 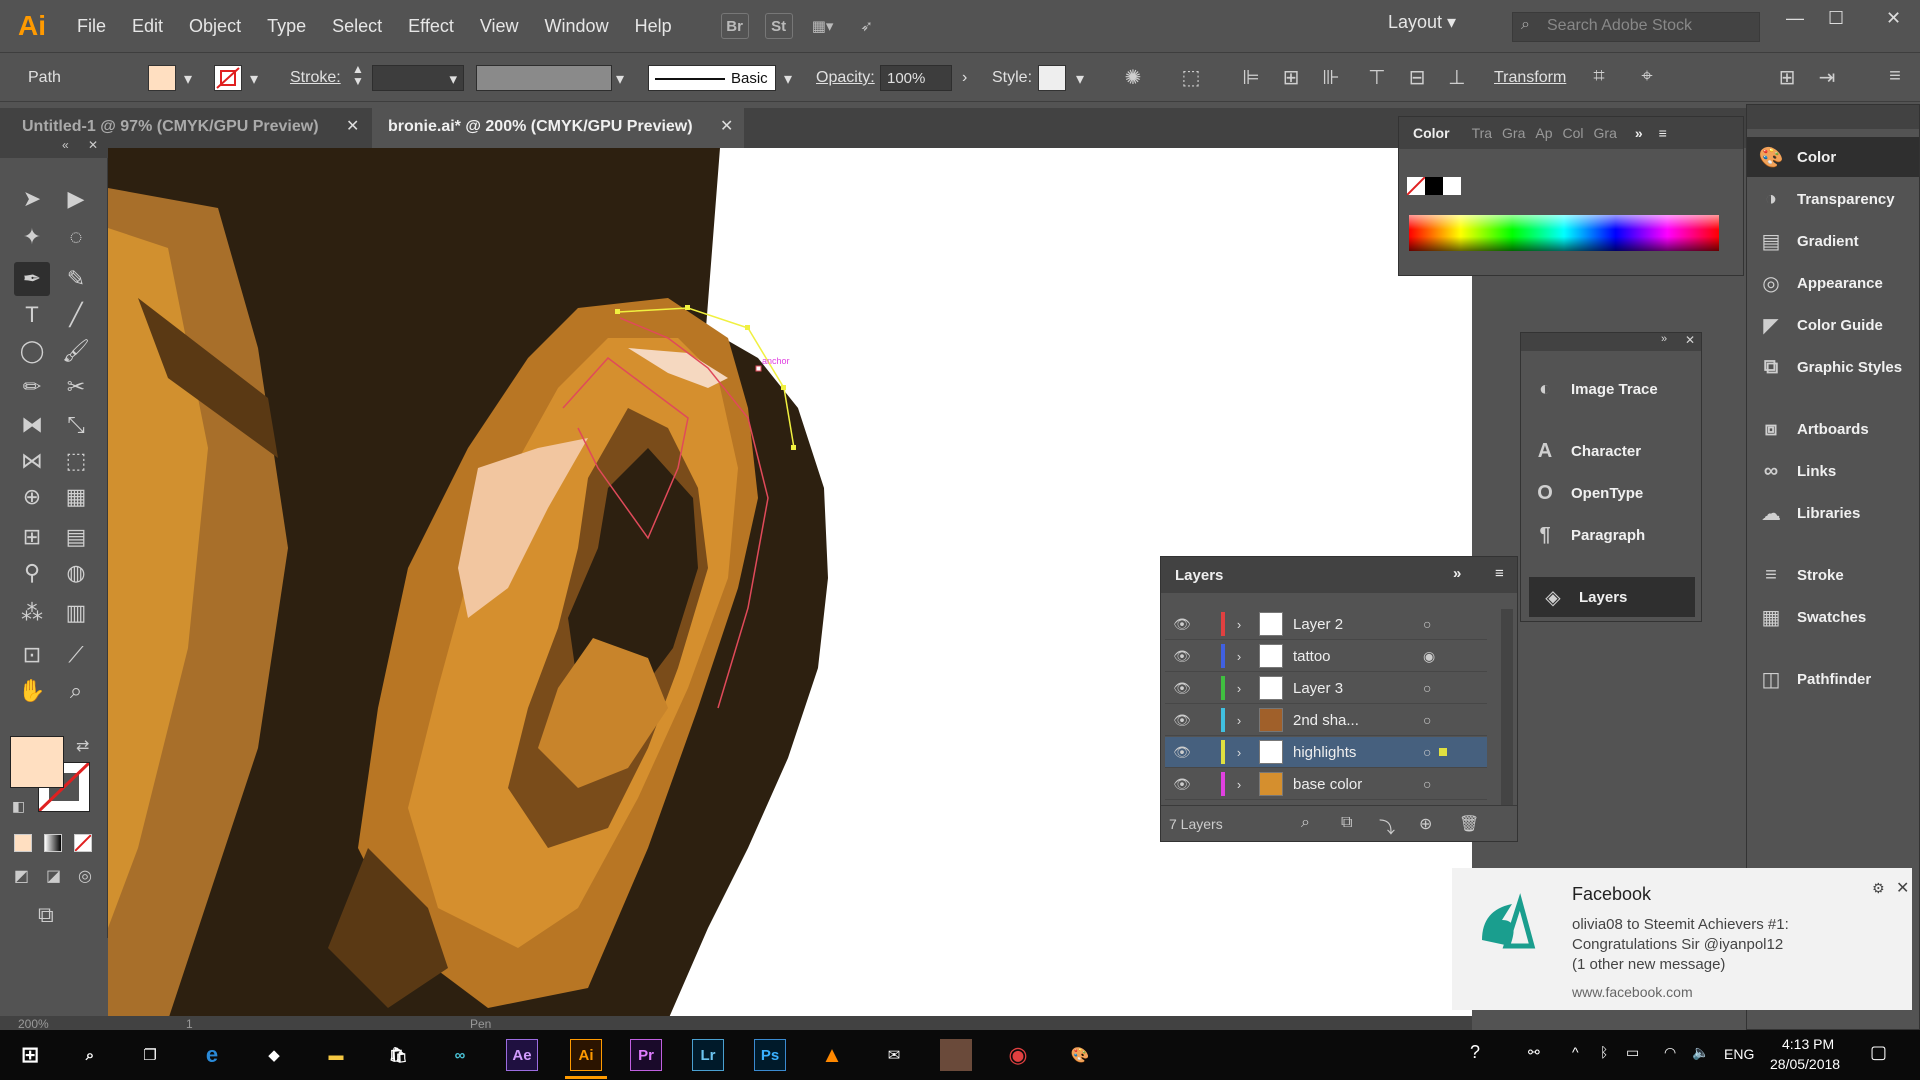 I want to click on hand-tool-icon: ✋, so click(x=32, y=691).